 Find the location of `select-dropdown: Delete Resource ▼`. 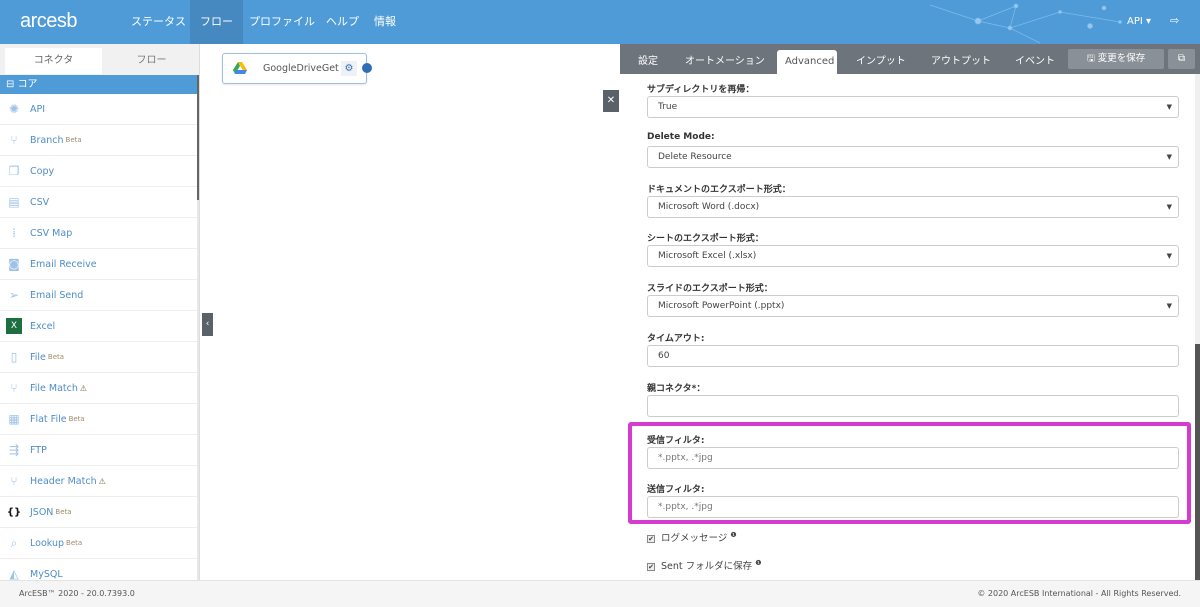

select-dropdown: Delete Resource ▼ is located at coordinates (913, 156).